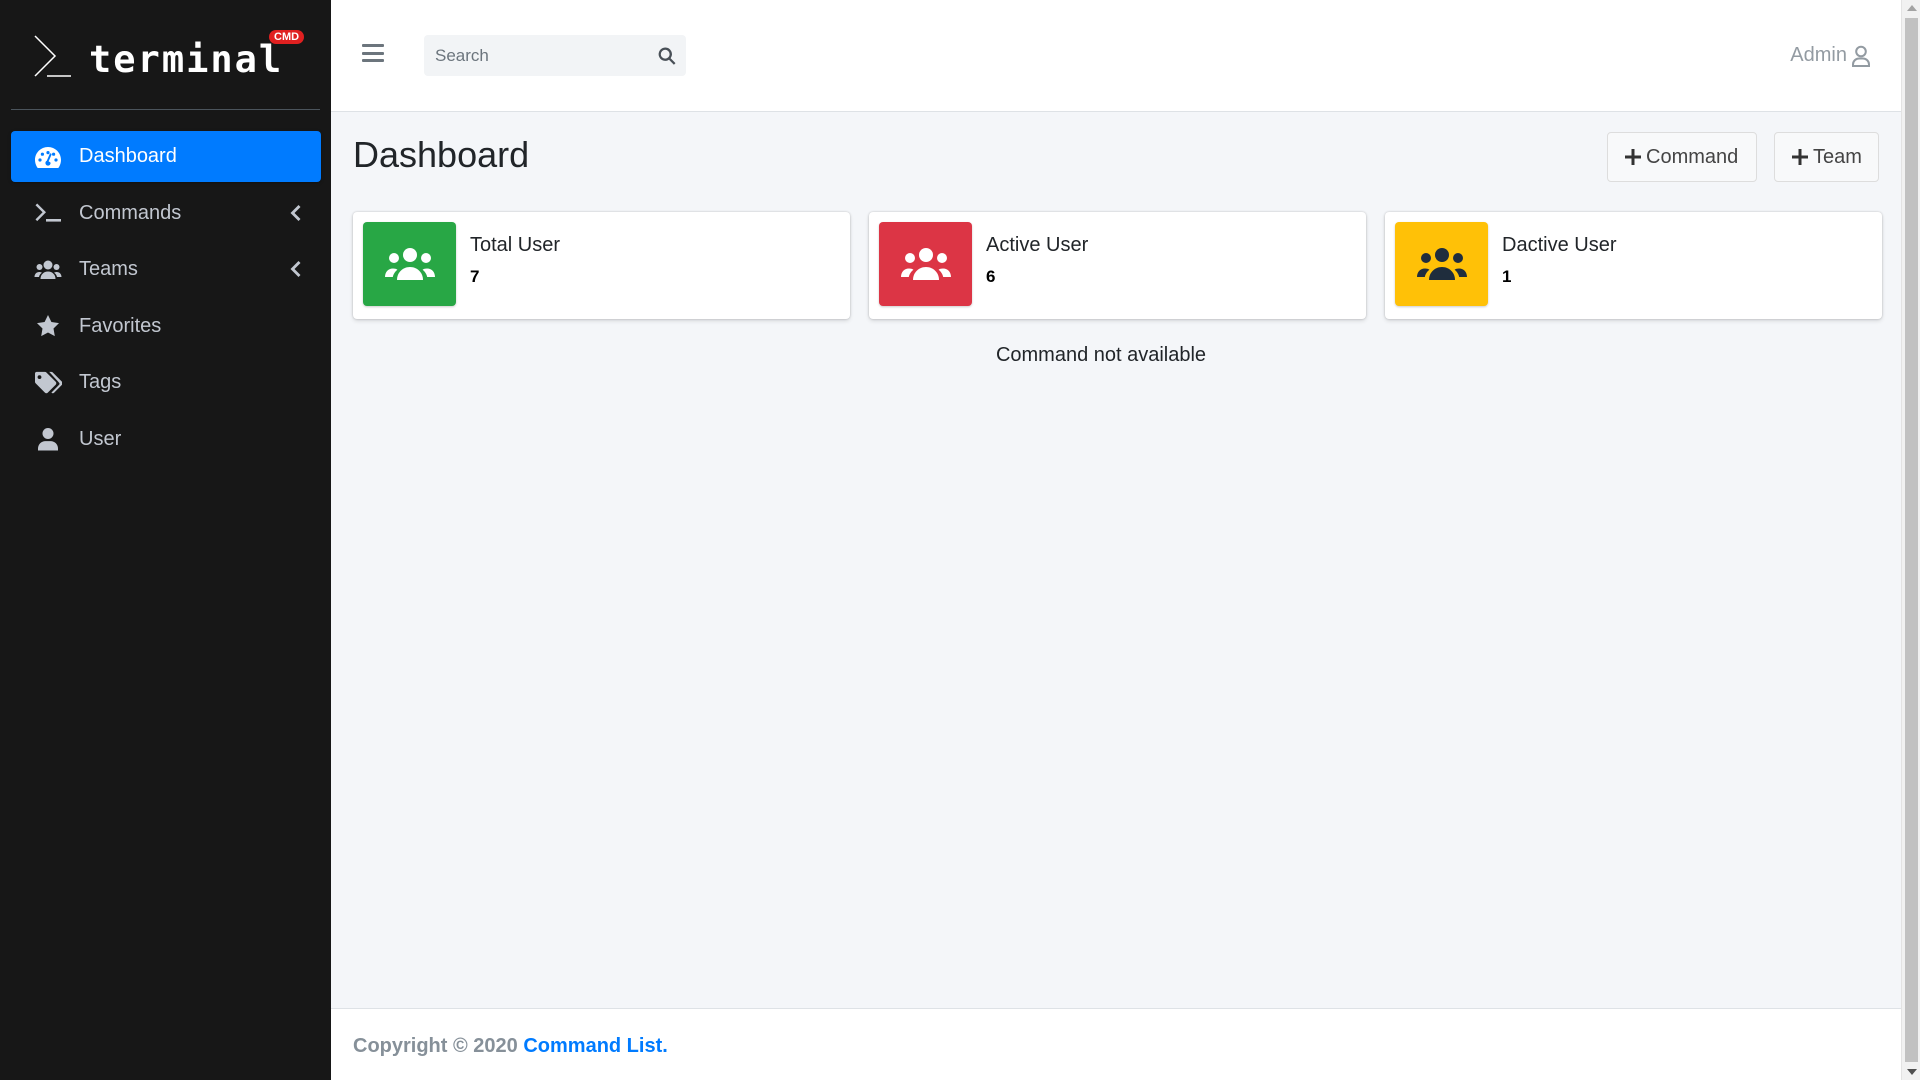 Image resolution: width=1920 pixels, height=1080 pixels. I want to click on top-navbar: Admin, so click(1116, 56).